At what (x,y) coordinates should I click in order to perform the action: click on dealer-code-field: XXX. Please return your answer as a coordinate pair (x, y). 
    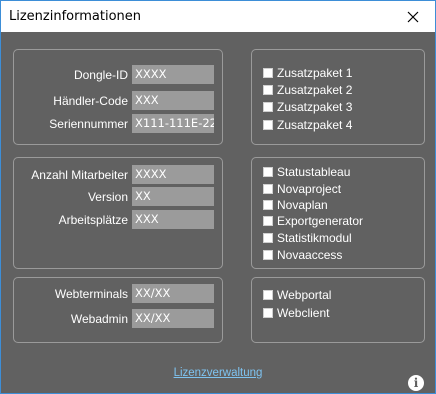
    Looking at the image, I should click on (173, 100).